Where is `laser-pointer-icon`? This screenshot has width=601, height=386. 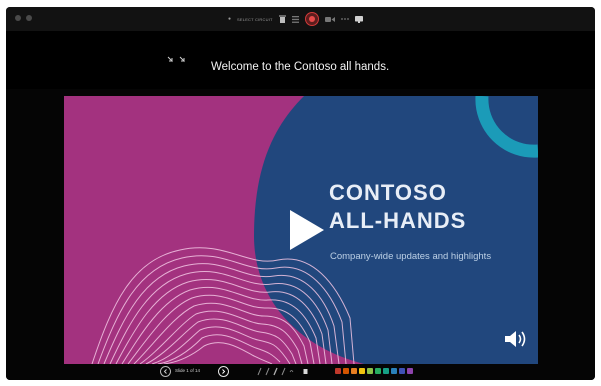
laser-pointer-icon is located at coordinates (259, 371).